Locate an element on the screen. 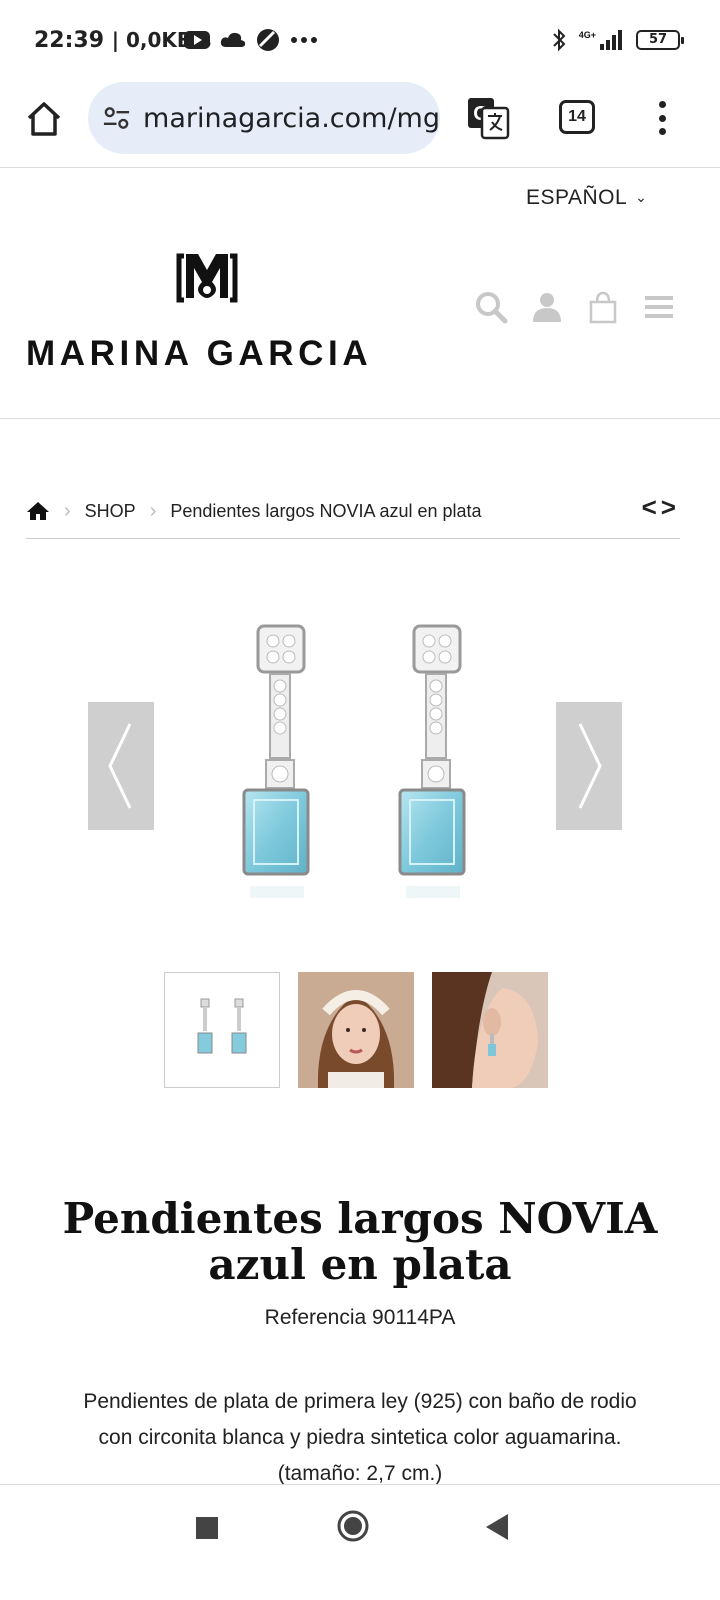 This screenshot has height=1600, width=720. overflow-menu-icon is located at coordinates (662, 118).